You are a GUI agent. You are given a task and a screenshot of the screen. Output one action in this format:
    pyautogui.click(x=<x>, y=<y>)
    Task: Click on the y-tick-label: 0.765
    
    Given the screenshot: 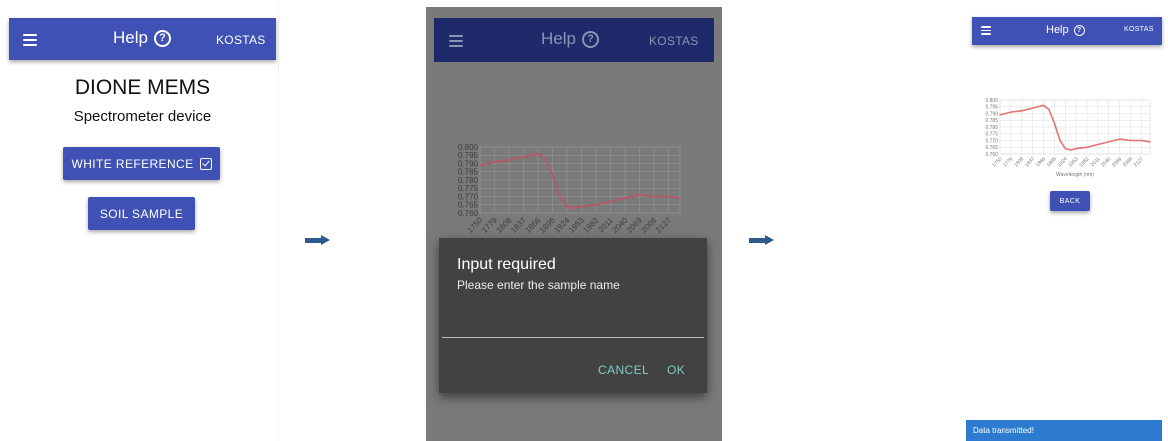 What is the action you would take?
    pyautogui.click(x=991, y=148)
    